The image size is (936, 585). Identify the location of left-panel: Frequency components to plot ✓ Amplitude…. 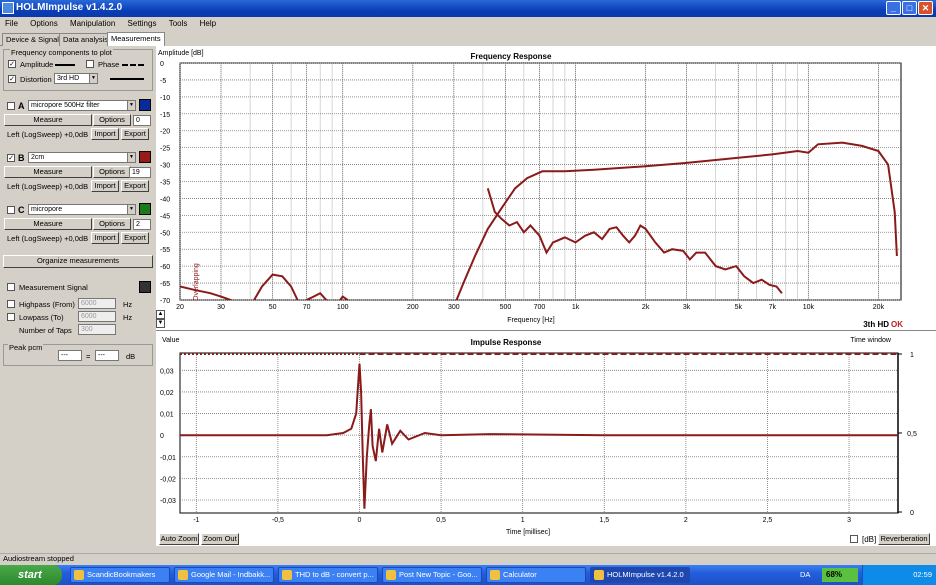
(78, 299).